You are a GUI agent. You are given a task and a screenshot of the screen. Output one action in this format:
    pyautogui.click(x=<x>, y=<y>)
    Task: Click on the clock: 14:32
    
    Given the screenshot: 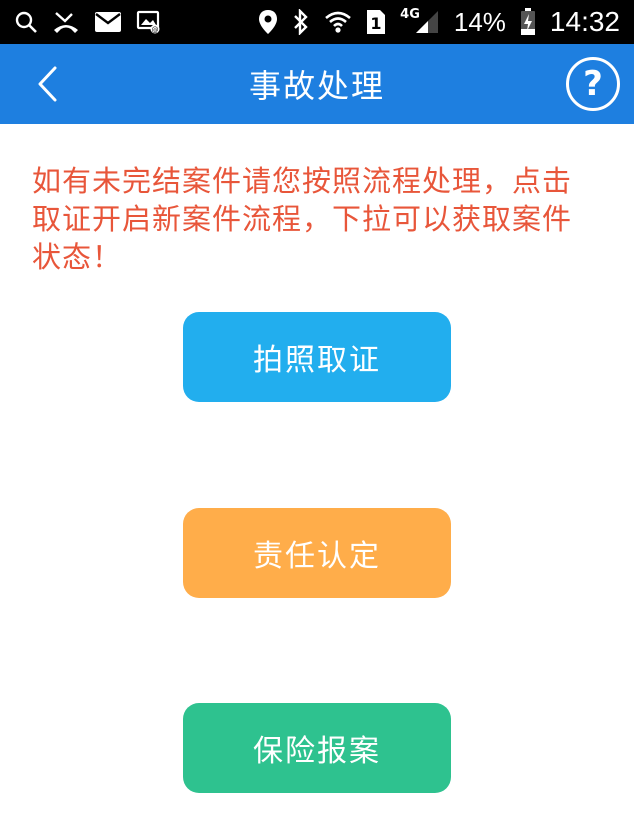 What is the action you would take?
    pyautogui.click(x=584, y=21)
    